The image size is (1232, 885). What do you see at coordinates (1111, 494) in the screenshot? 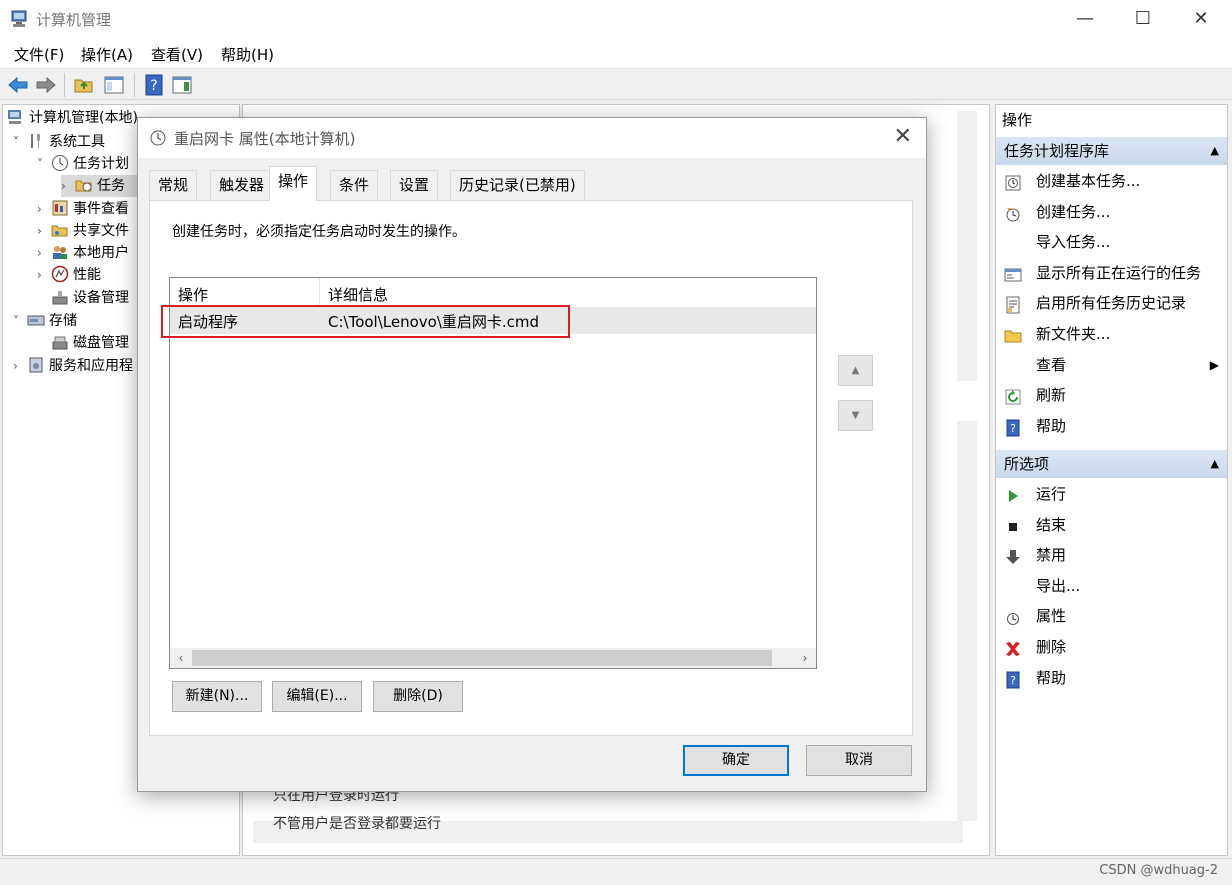
I see `action-item: 运行` at bounding box center [1111, 494].